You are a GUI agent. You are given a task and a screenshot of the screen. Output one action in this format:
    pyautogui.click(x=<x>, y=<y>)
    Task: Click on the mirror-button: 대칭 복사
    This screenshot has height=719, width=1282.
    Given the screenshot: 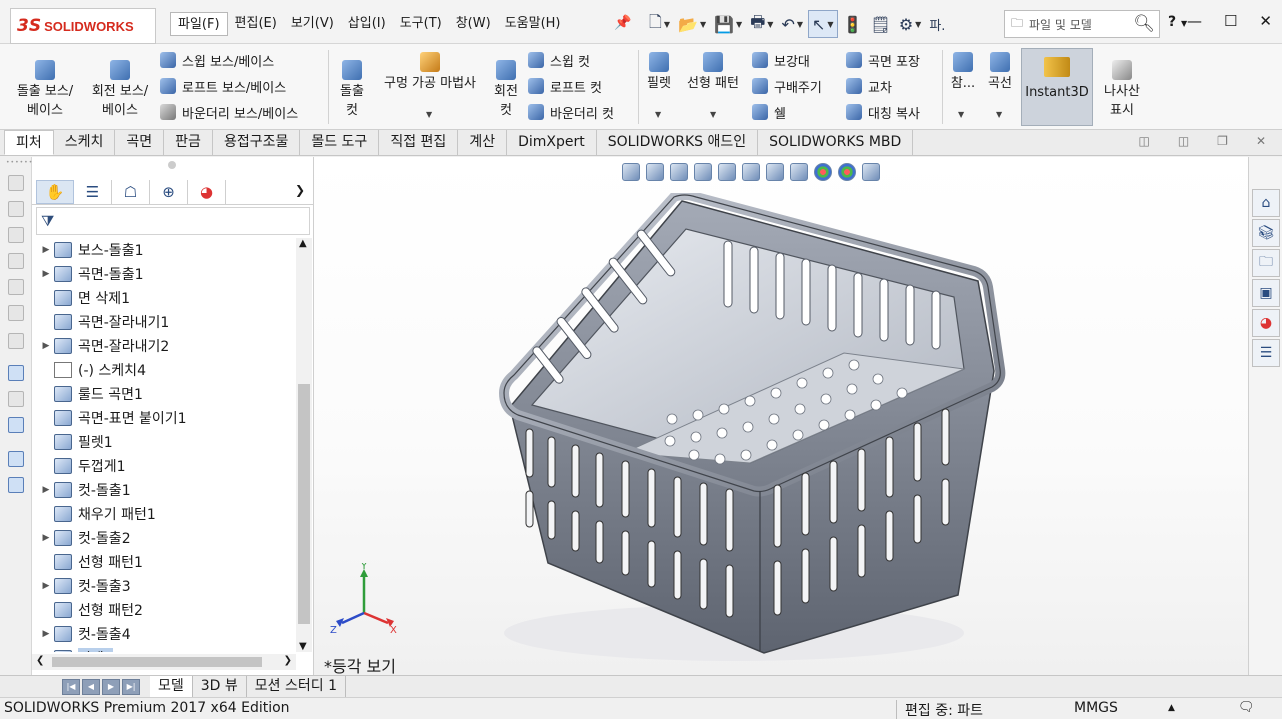 What is the action you would take?
    pyautogui.click(x=883, y=112)
    